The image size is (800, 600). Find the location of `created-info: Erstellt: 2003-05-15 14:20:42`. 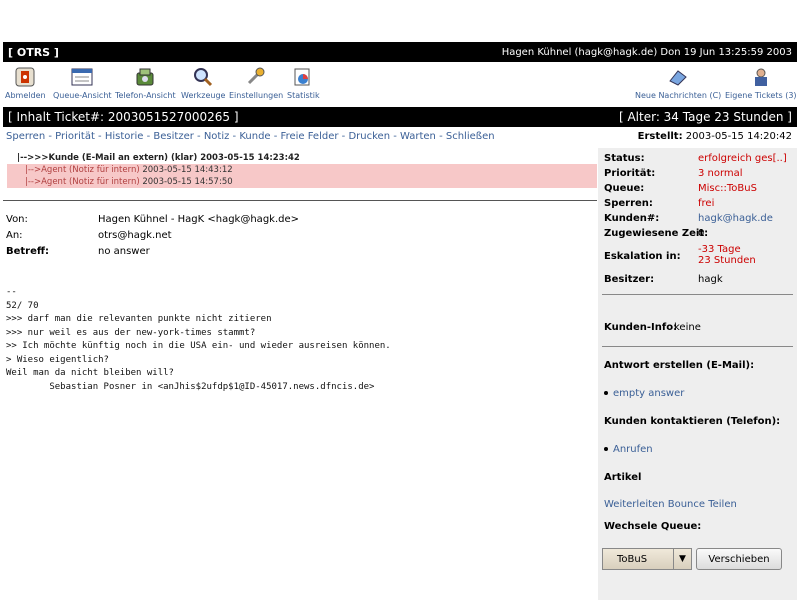

created-info: Erstellt: 2003-05-15 14:20:42 is located at coordinates (715, 136).